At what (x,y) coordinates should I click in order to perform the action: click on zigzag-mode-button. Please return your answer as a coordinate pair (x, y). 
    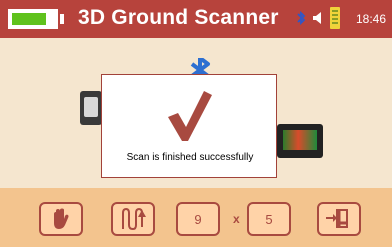
    Looking at the image, I should click on (133, 219).